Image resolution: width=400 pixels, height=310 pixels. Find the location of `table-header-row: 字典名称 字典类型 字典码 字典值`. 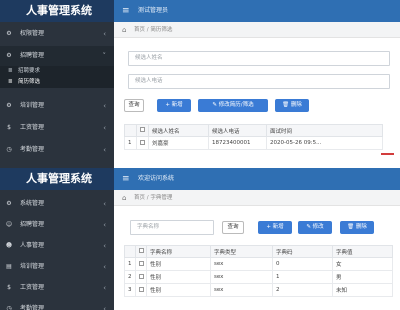

table-header-row: 字典名称 字典类型 字典码 字典值 is located at coordinates (258, 251).